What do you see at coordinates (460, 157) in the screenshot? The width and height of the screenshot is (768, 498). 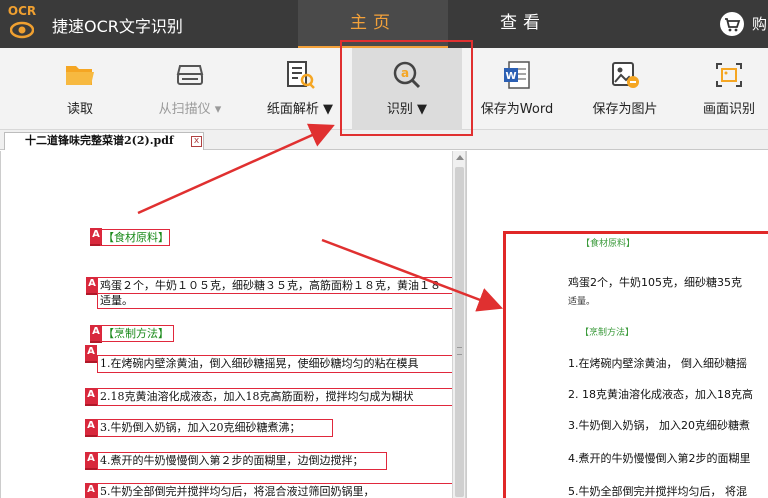 I see `scroll-up-arrow-icon` at bounding box center [460, 157].